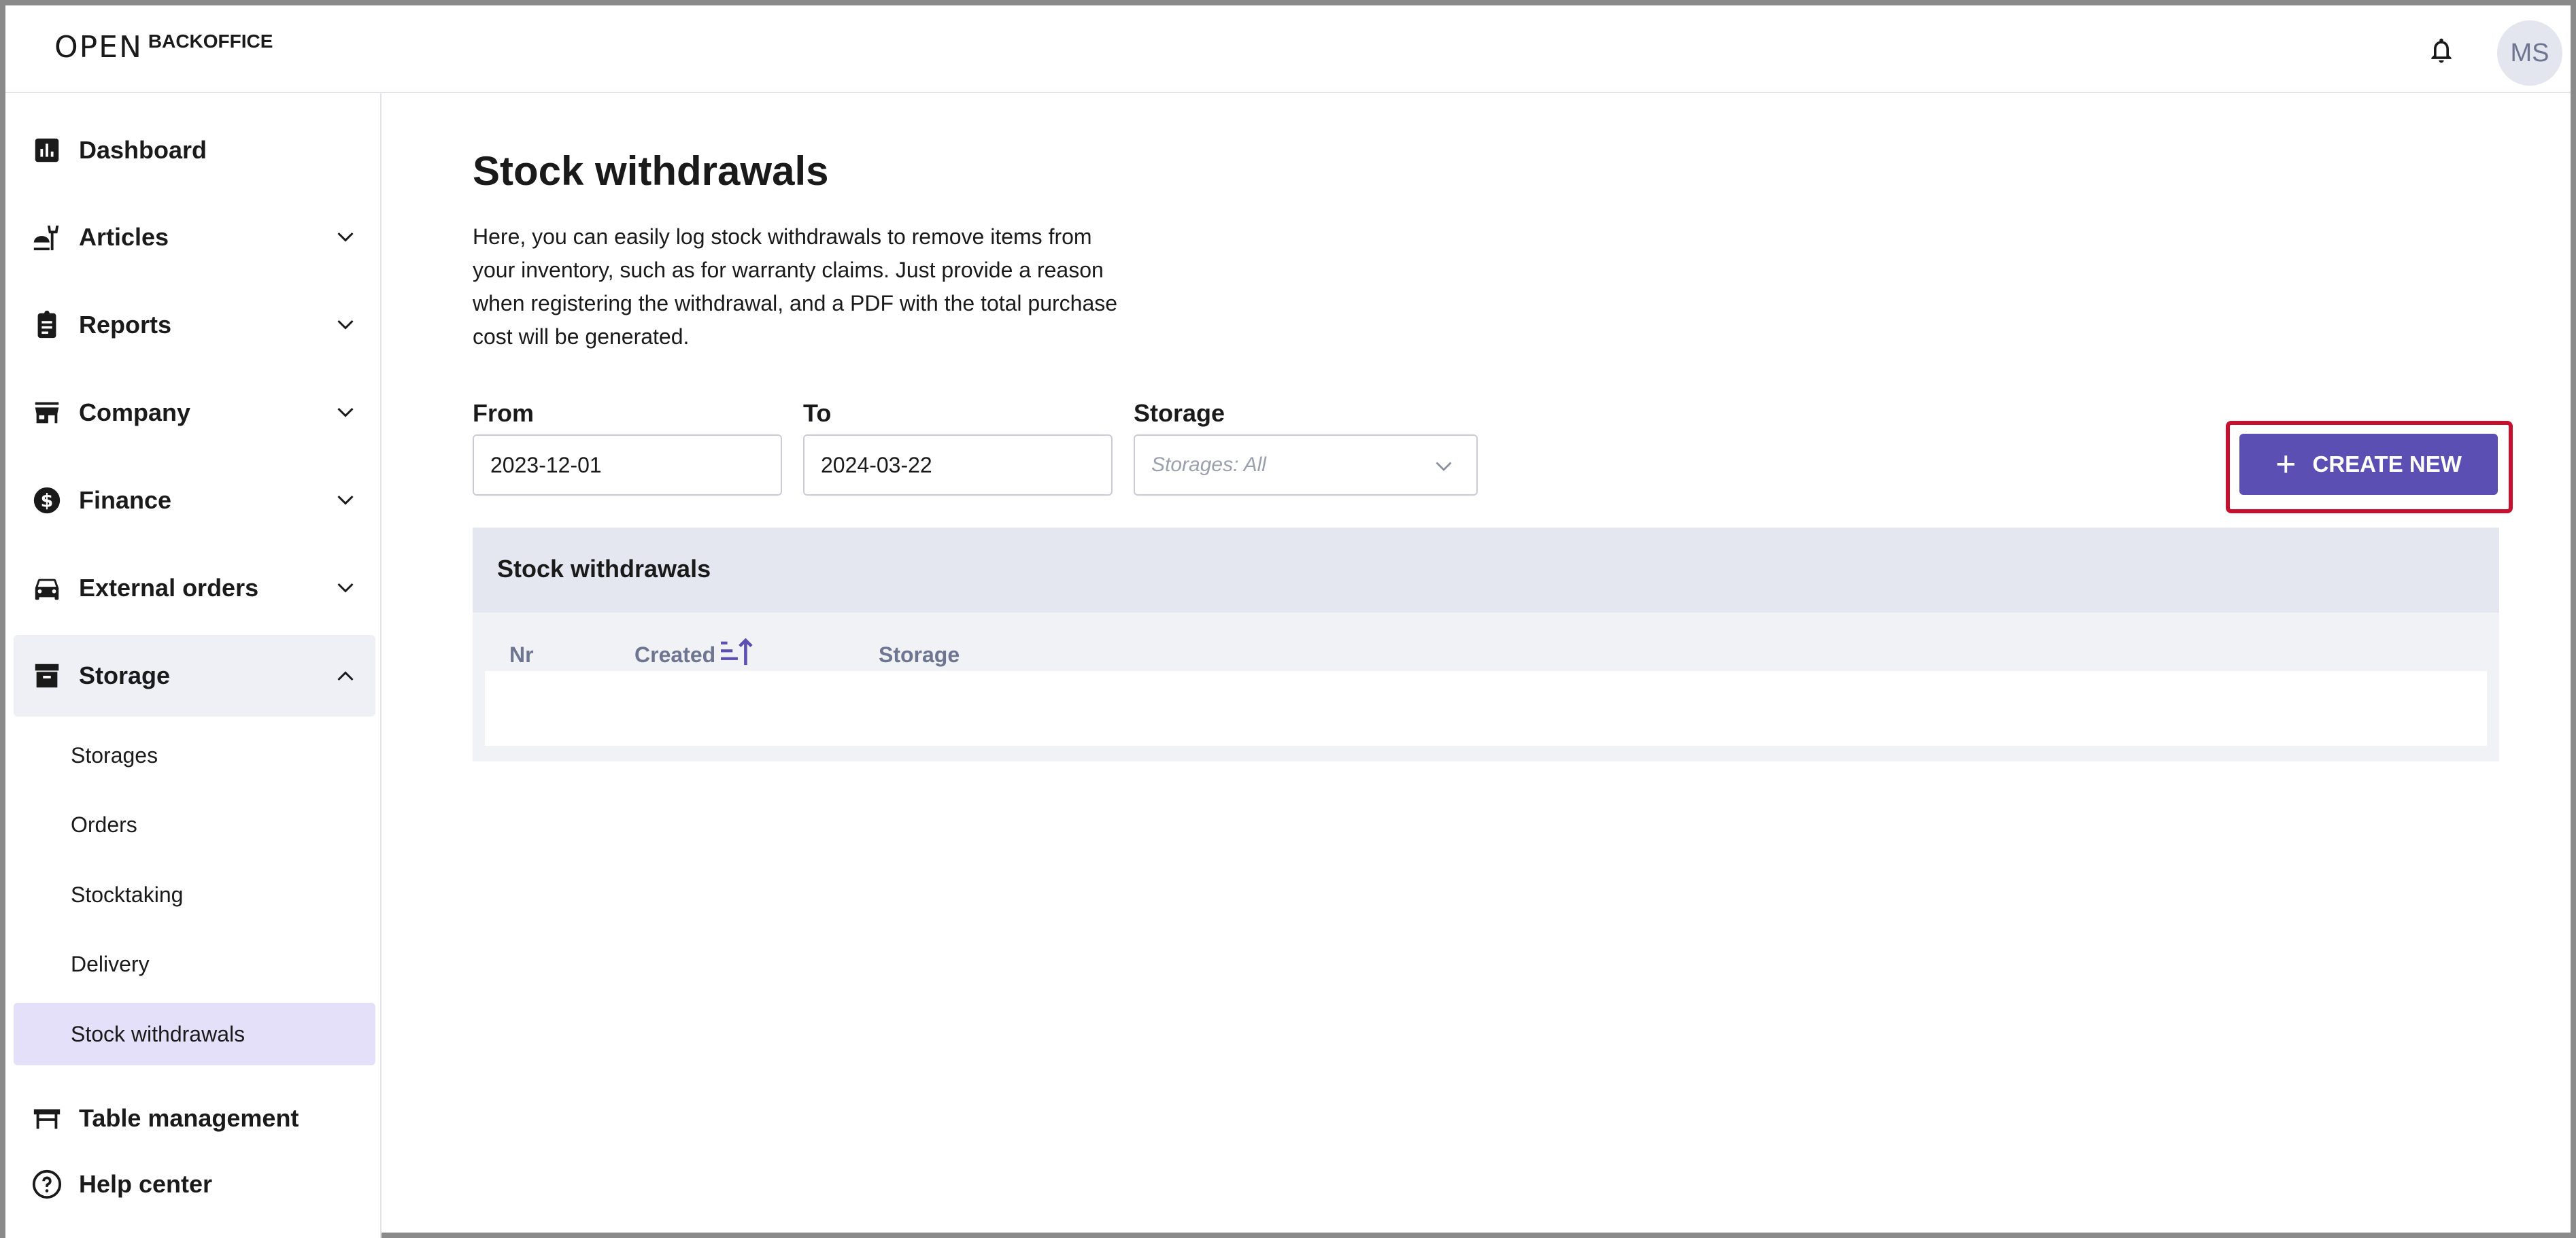  I want to click on sidebar-item-company: Company, so click(194, 412).